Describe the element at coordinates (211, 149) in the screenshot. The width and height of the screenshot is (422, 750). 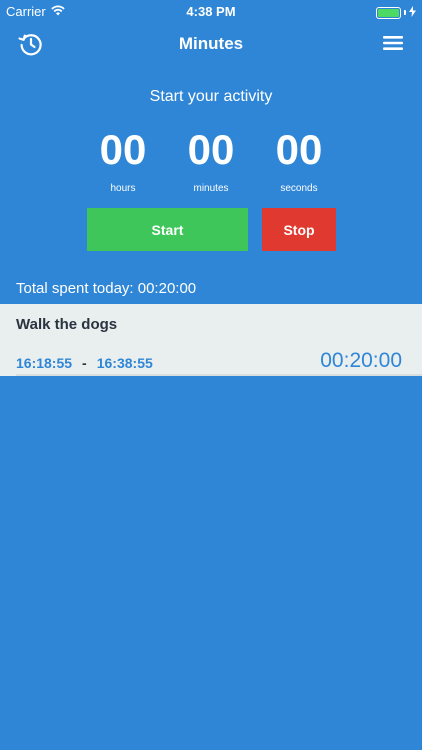
I see `minutes-value: 00` at that location.